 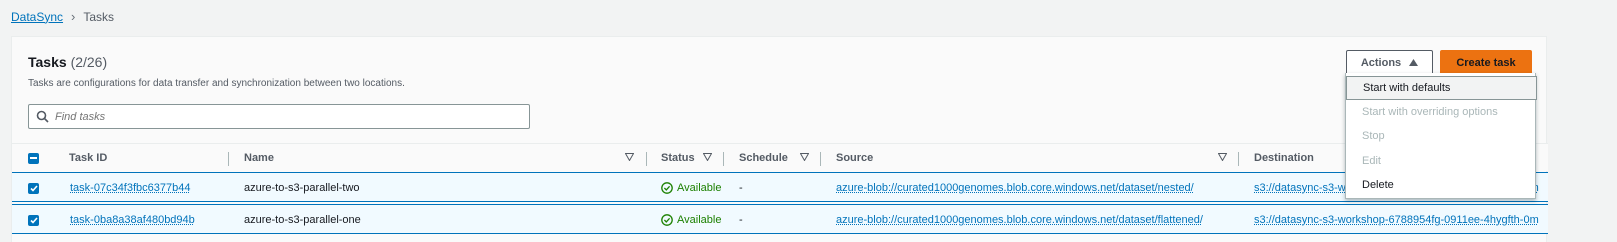 I want to click on task-id-cell: task-07c34f3fbc6377b44, so click(x=130, y=188).